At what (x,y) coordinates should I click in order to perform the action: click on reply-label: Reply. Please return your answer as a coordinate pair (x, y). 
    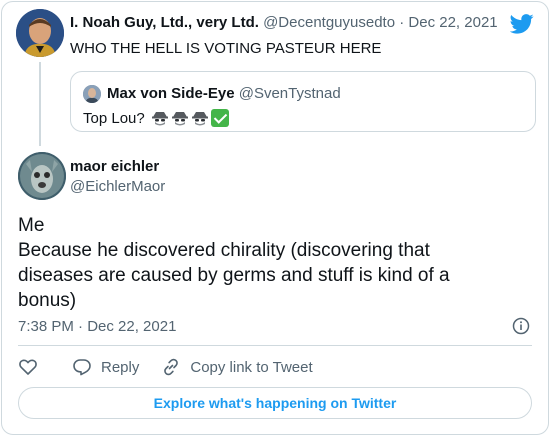
    Looking at the image, I should click on (120, 367).